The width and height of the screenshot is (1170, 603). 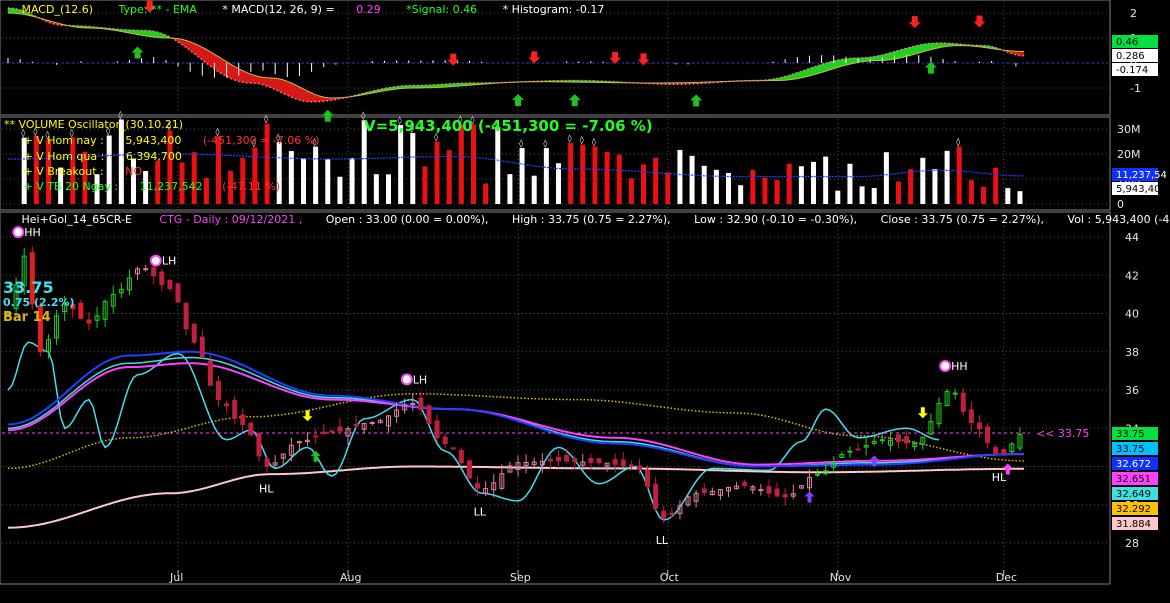 I want to click on value-tag-text: 0.46, so click(x=1127, y=42).